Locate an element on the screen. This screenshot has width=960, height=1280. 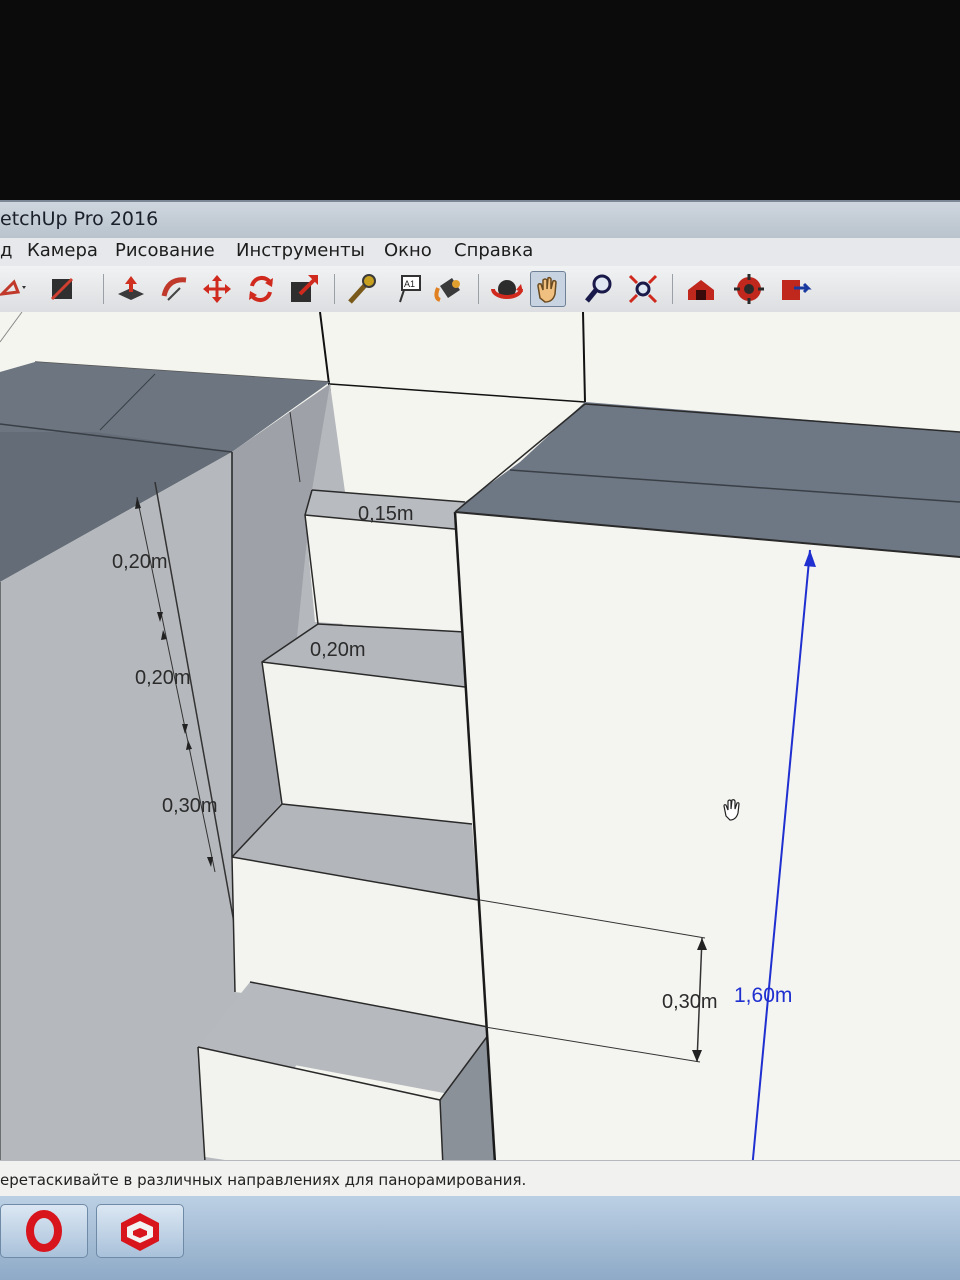
sketchup-icon is located at coordinates (140, 1232).